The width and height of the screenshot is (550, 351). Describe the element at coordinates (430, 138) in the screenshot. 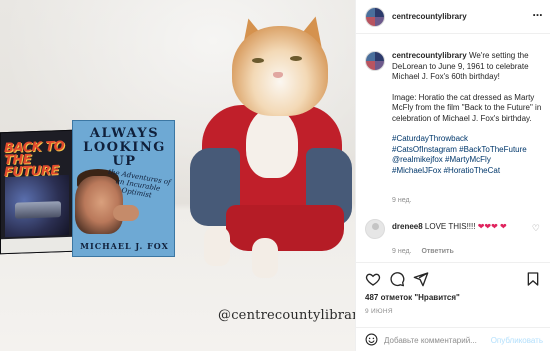

I see `hashtag-link: #CaturdayThrowback` at that location.